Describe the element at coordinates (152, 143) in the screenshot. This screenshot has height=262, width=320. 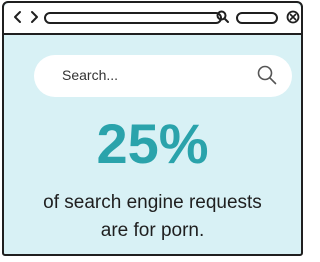
I see `stat-percentage: 25%` at that location.